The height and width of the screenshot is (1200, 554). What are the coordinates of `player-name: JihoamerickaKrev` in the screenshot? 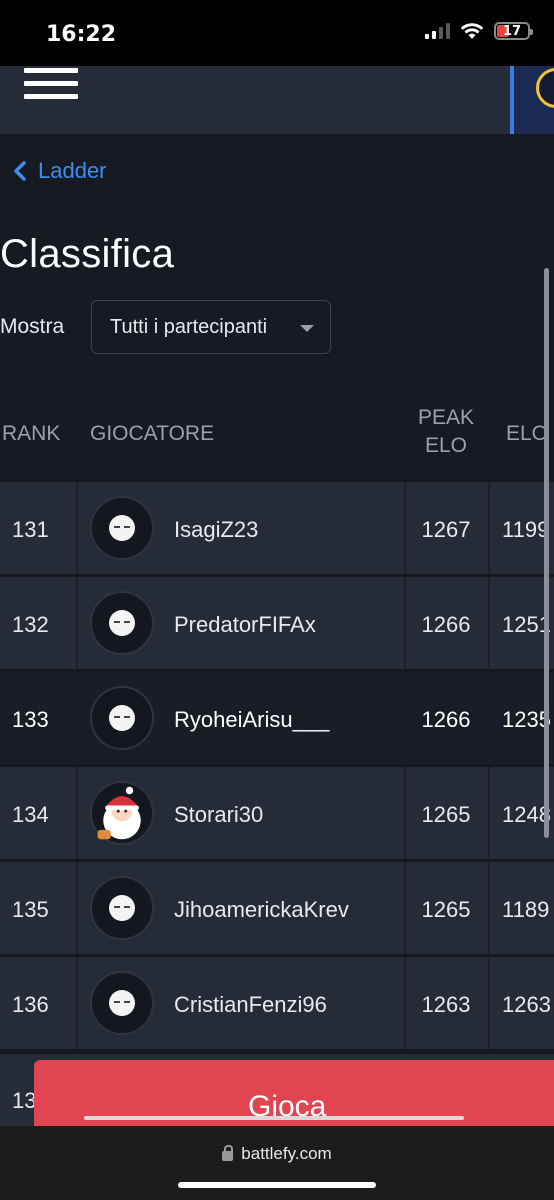 It's located at (261, 909).